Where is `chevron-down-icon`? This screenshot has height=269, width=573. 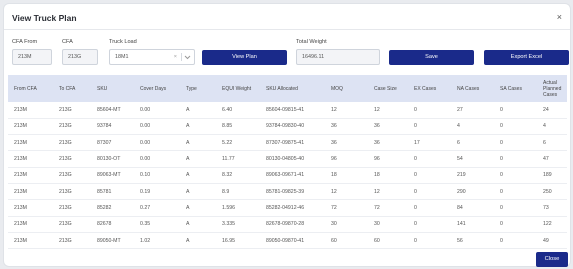 chevron-down-icon is located at coordinates (187, 57).